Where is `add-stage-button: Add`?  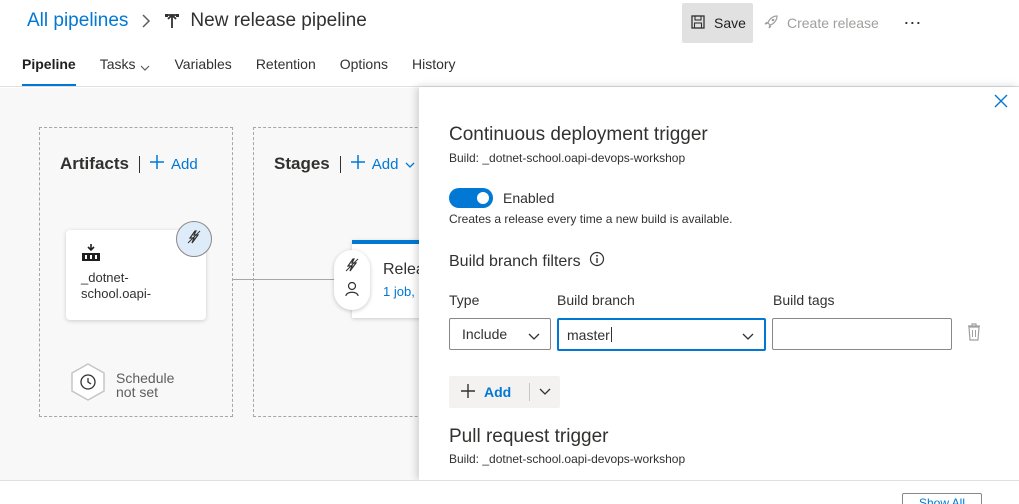 add-stage-button: Add is located at coordinates (383, 164).